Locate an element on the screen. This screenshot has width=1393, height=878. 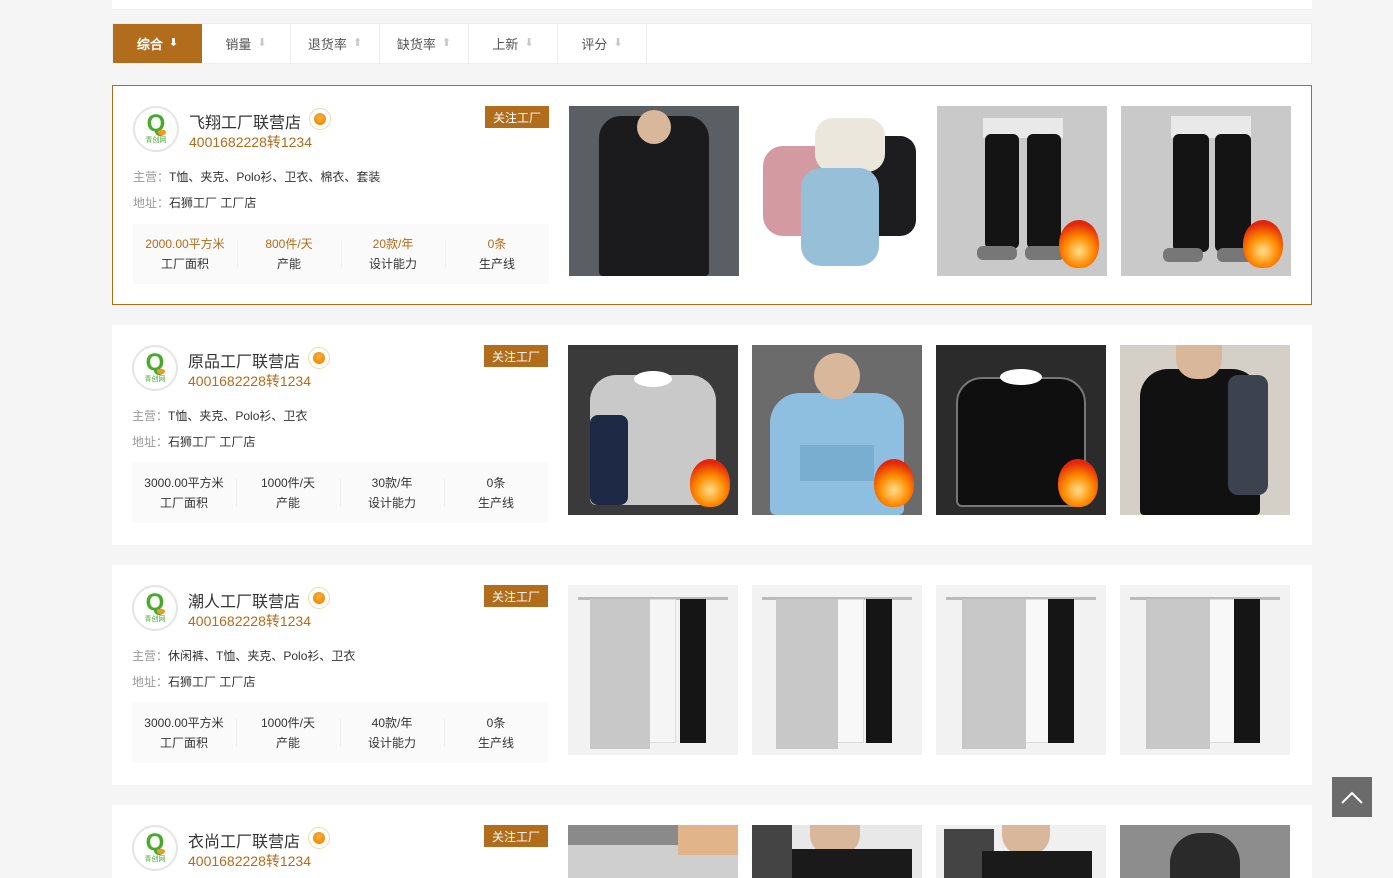
sort-label: 销量 is located at coordinates (238, 44).